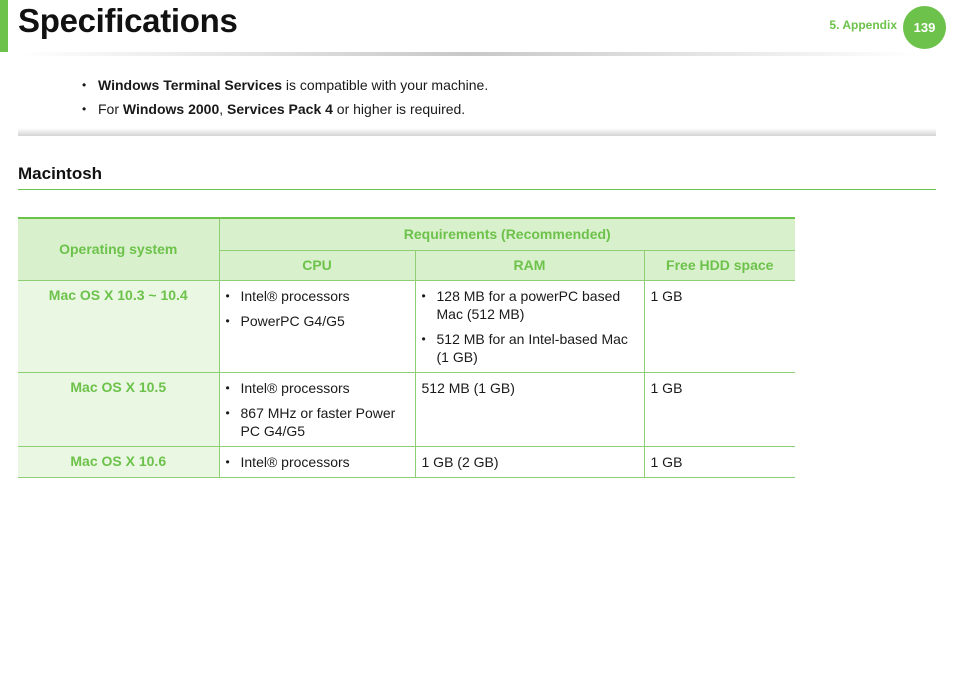 The height and width of the screenshot is (675, 954). What do you see at coordinates (477, 132) in the screenshot?
I see `section-divider` at bounding box center [477, 132].